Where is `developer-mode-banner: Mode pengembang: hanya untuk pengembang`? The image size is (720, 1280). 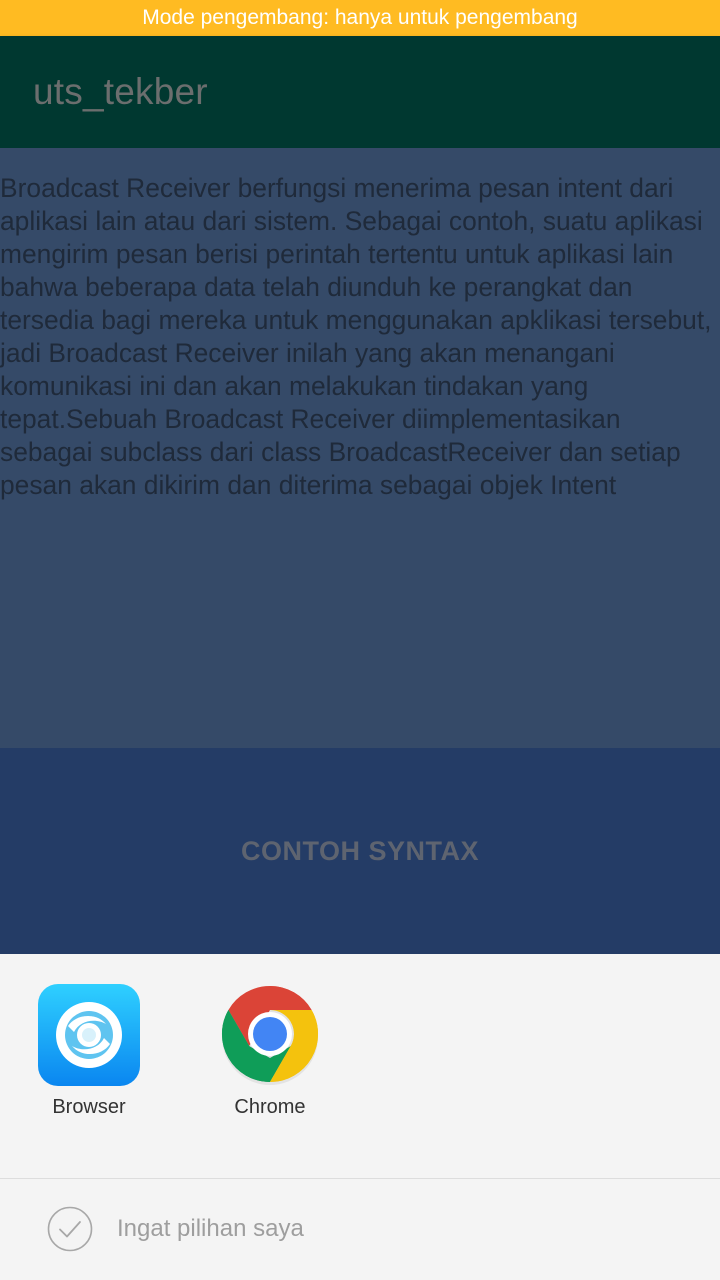 developer-mode-banner: Mode pengembang: hanya untuk pengembang is located at coordinates (360, 18).